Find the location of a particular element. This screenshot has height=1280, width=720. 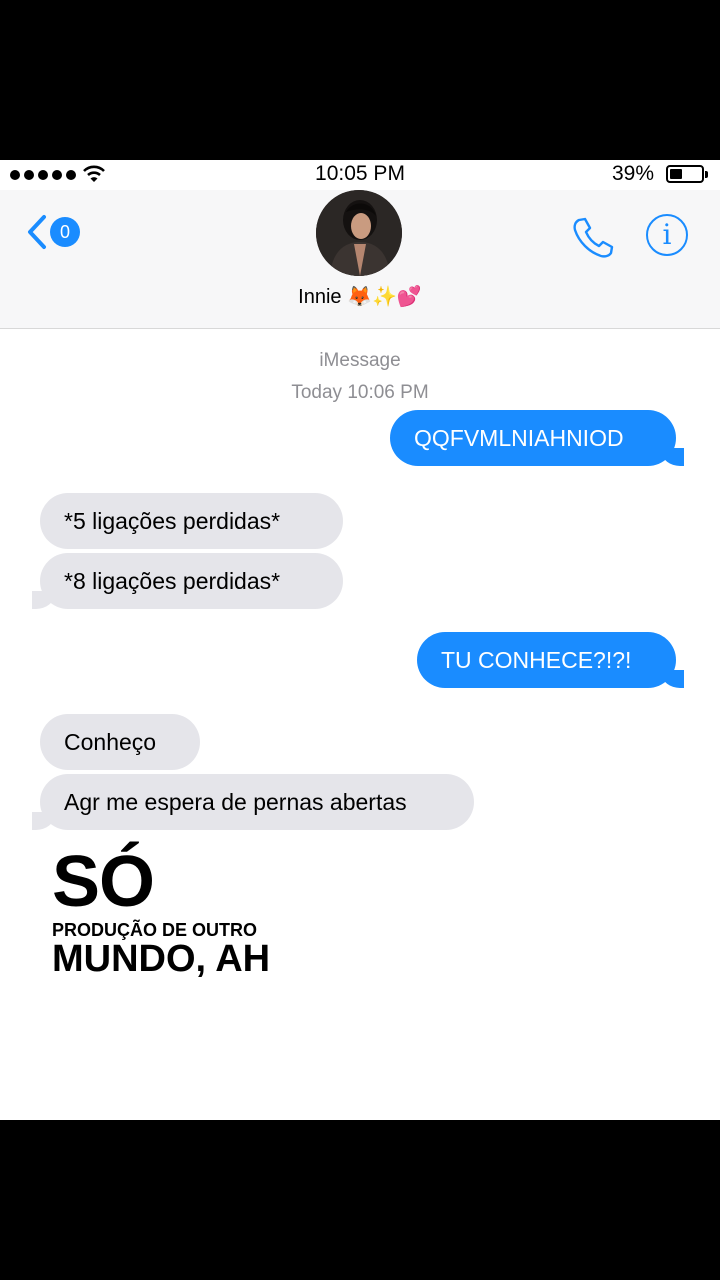

caption-line-3: MUNDO, AH is located at coordinates (161, 959).